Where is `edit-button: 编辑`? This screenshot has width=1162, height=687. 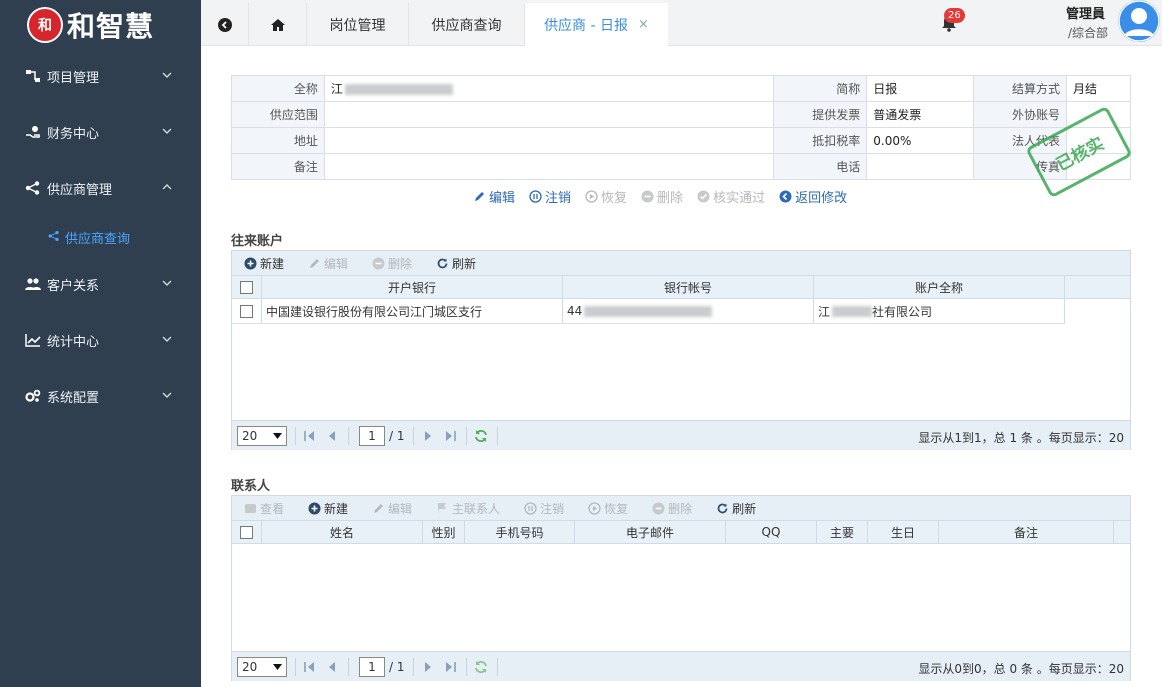
edit-button: 编辑 is located at coordinates (494, 196).